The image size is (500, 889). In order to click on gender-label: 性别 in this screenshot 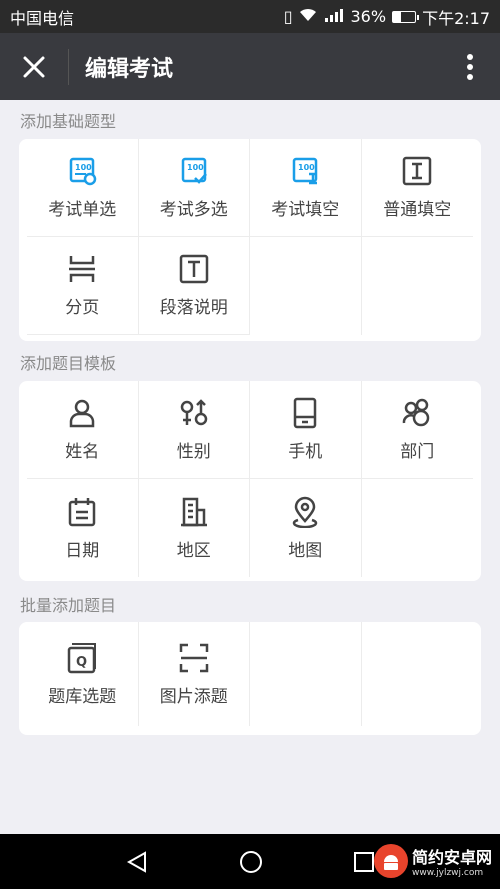, I will do `click(193, 452)`.